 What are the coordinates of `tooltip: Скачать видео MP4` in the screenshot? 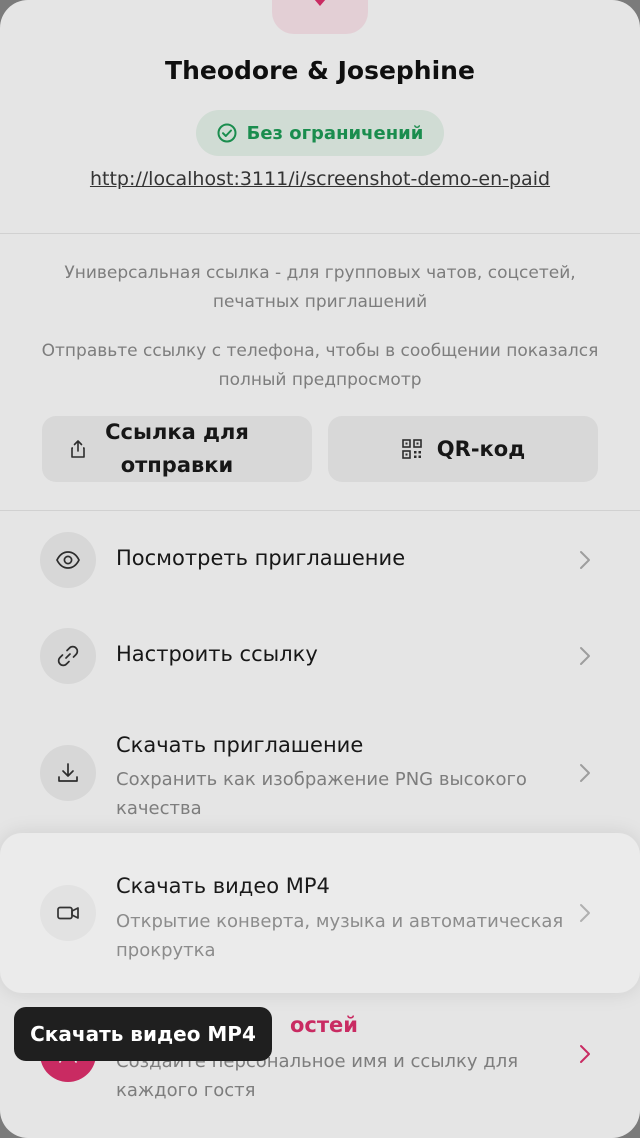 It's located at (143, 1034).